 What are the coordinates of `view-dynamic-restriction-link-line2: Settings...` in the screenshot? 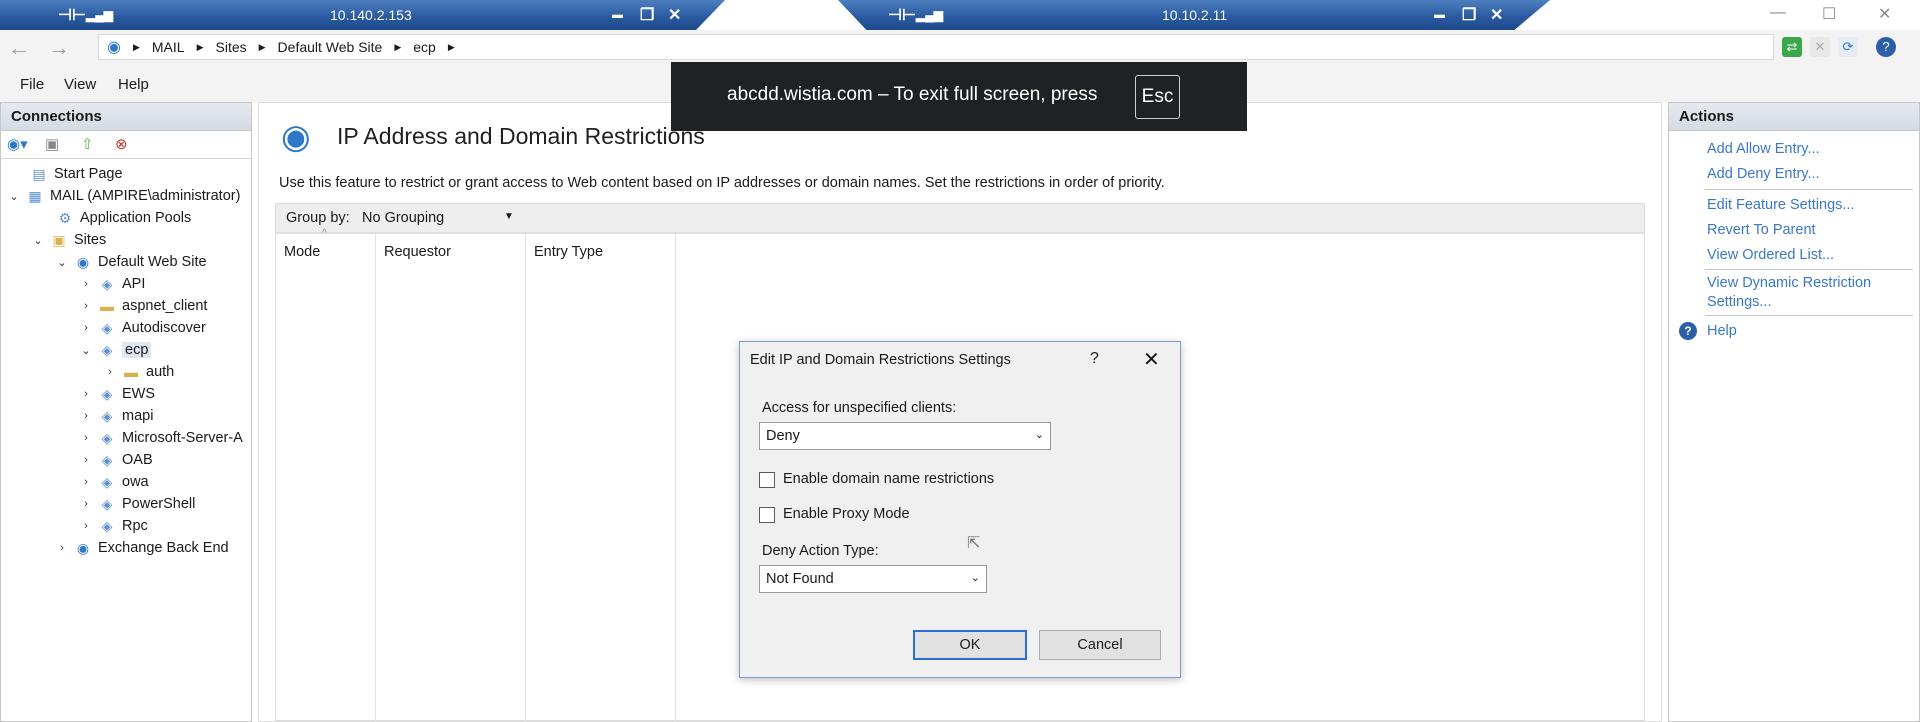 It's located at (1739, 302).